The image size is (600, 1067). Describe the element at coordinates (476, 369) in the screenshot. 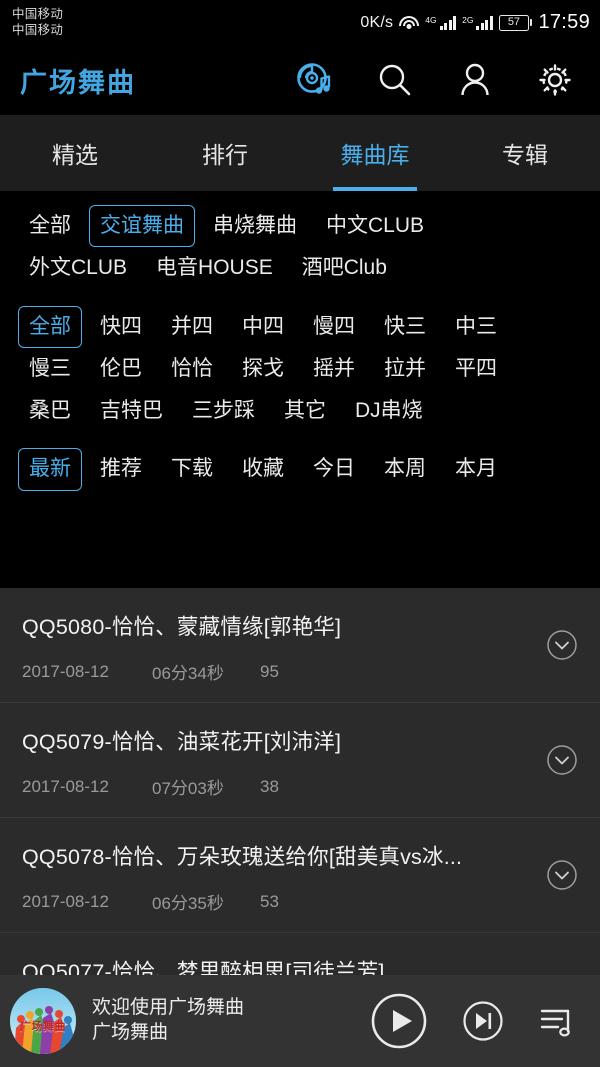

I see `filter-chip-style-13: 平四` at that location.